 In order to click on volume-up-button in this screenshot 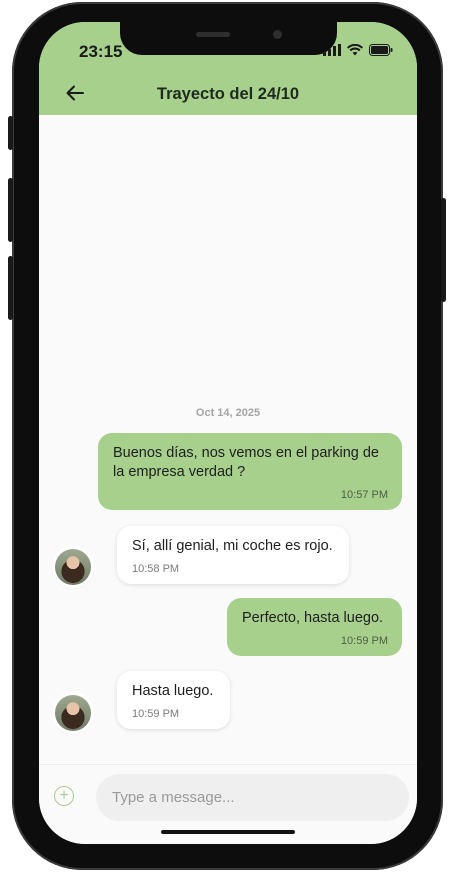, I will do `click(10, 210)`.